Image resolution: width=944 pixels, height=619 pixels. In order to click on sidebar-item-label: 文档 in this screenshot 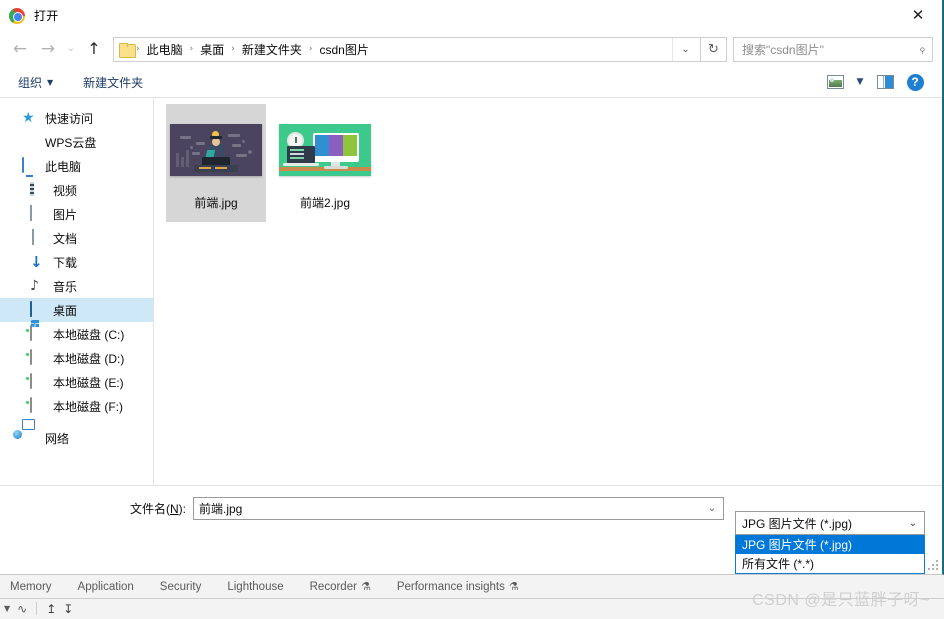, I will do `click(65, 238)`.